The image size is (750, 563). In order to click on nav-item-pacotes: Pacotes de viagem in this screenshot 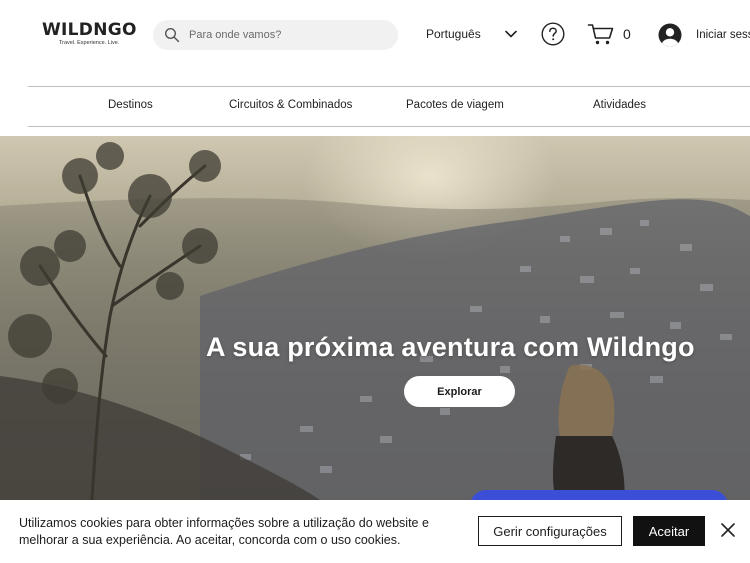, I will do `click(455, 105)`.